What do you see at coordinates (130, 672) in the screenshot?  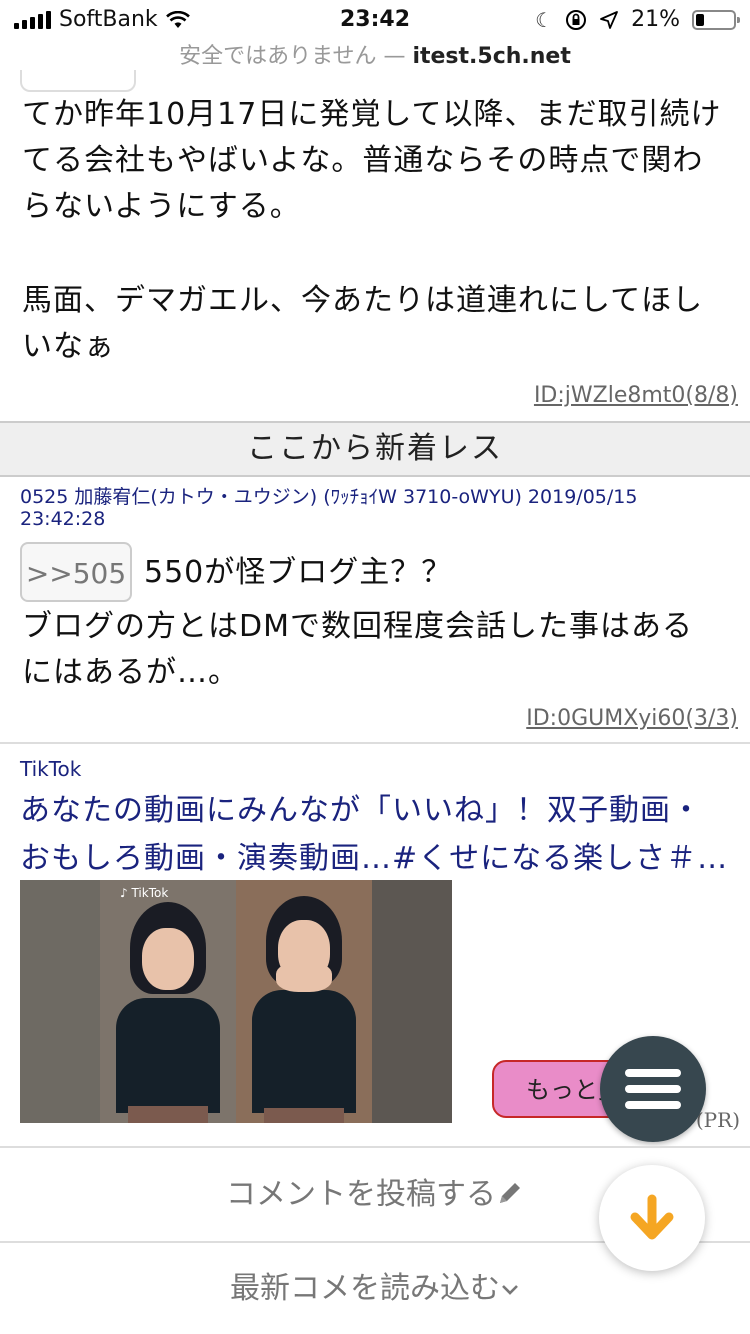 I see `post-line: にはあるが…。` at bounding box center [130, 672].